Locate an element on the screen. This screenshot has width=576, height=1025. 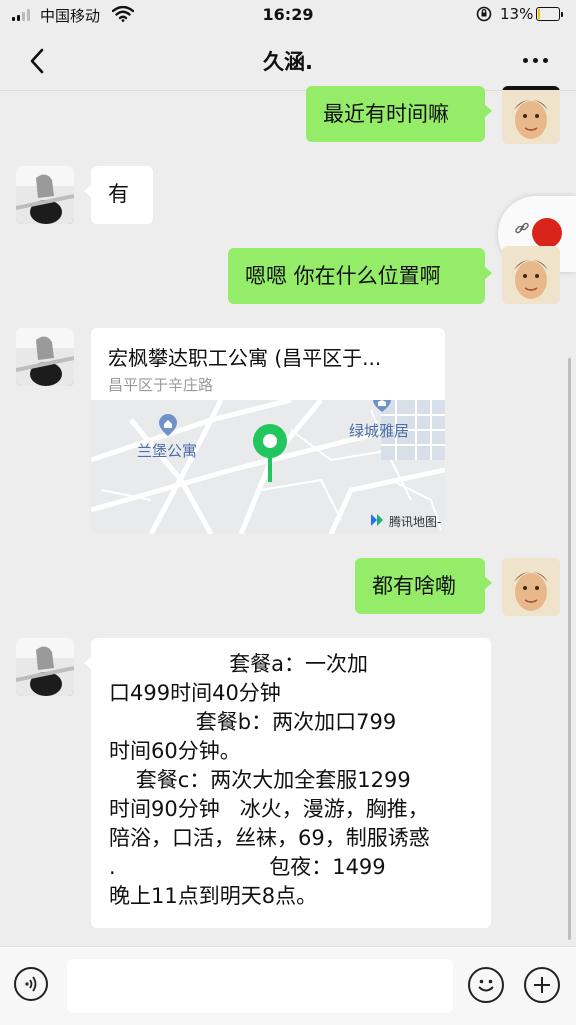
status-bar: 中国移动 16:29 13% is located at coordinates (288, 15).